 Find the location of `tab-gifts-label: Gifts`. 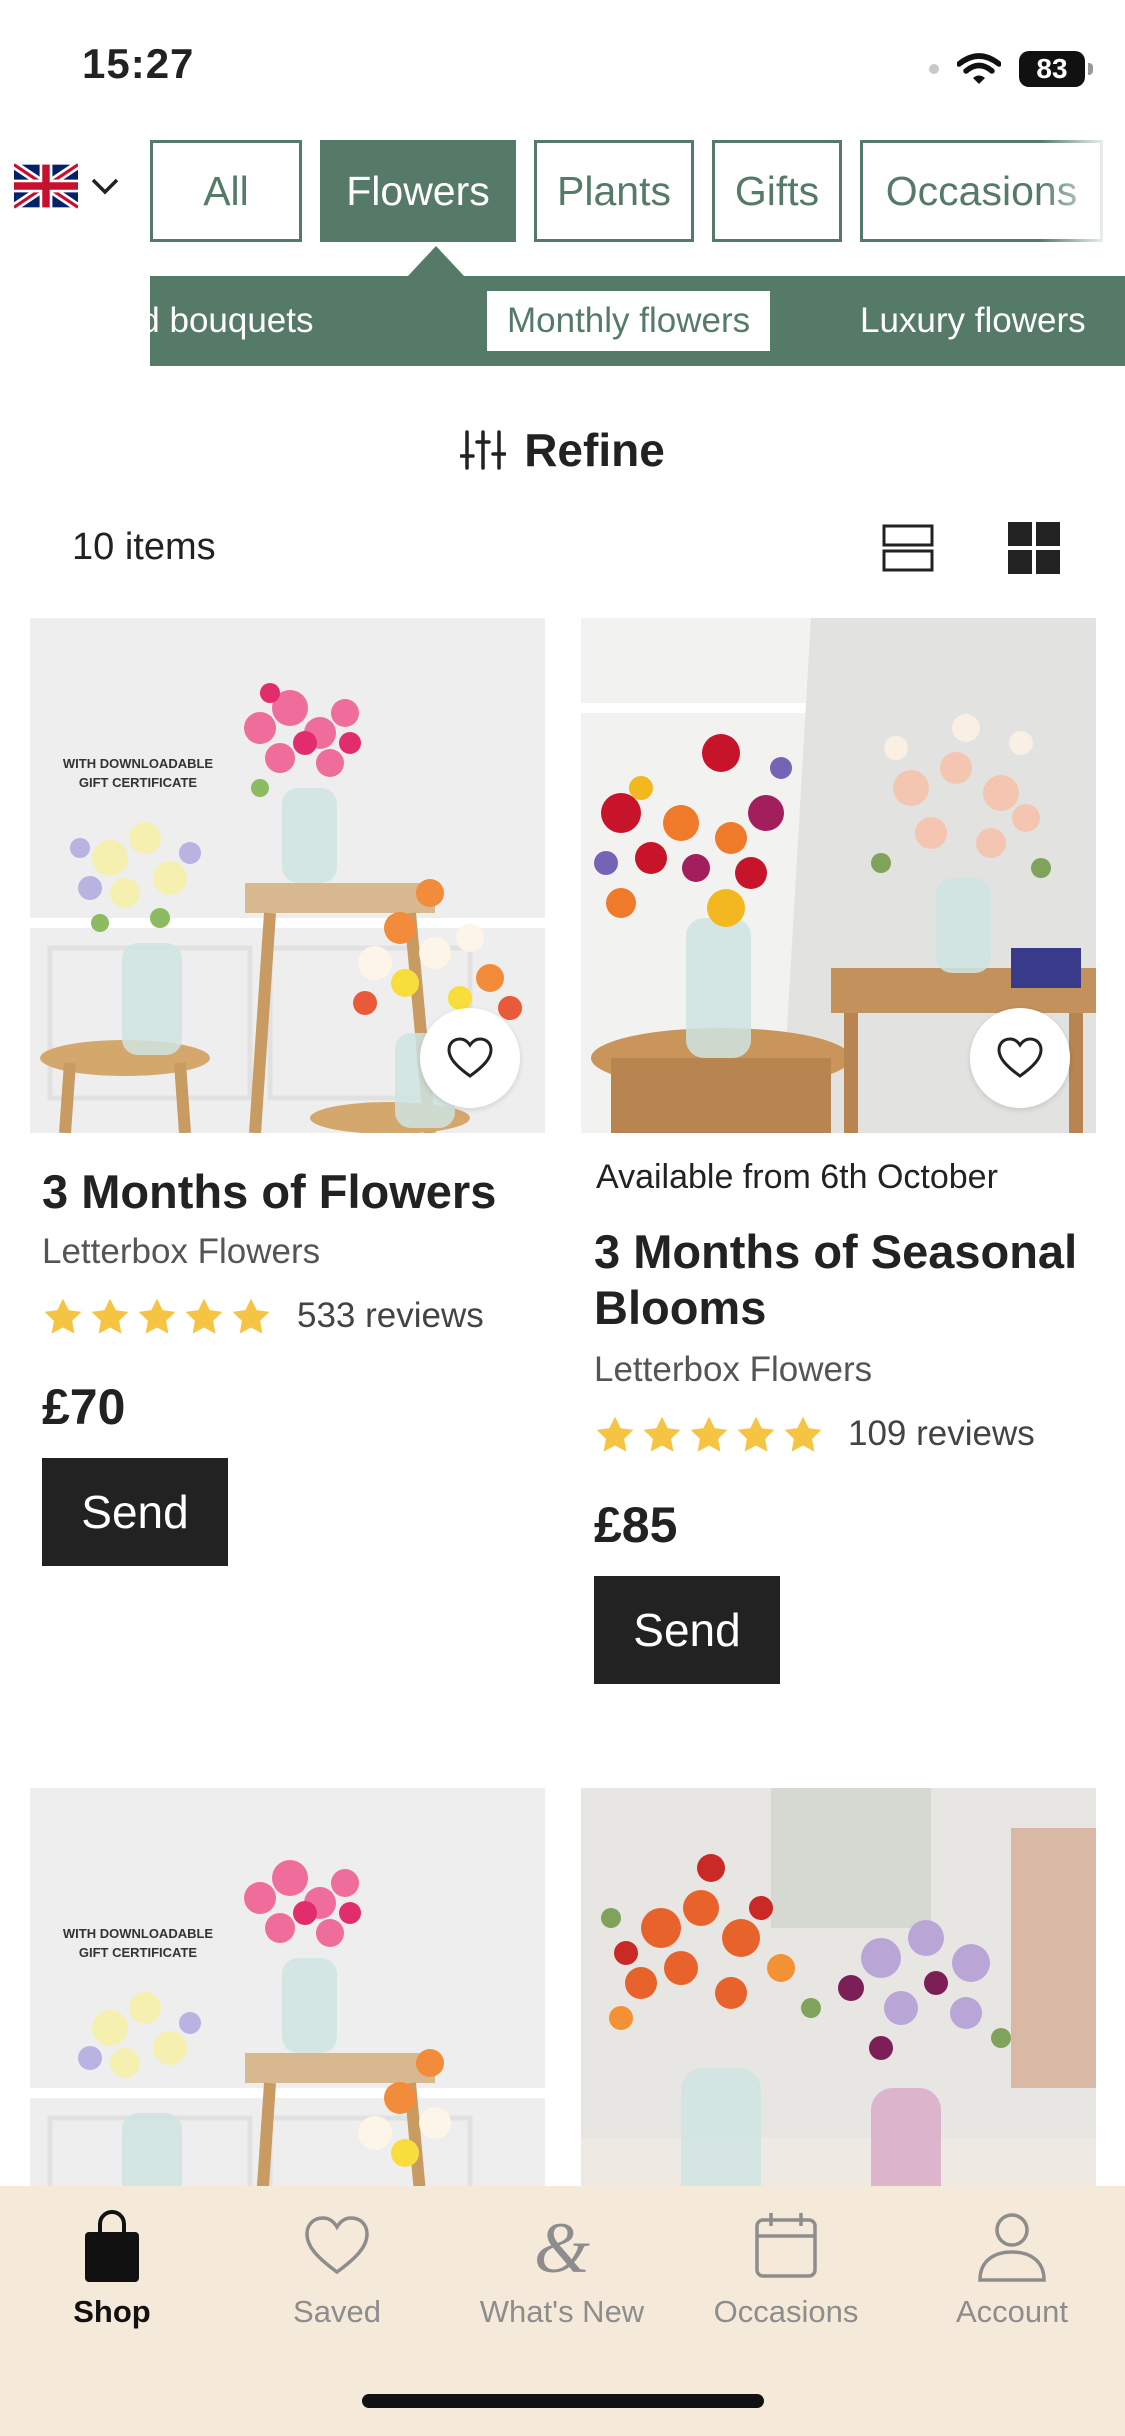

tab-gifts-label: Gifts is located at coordinates (777, 190).